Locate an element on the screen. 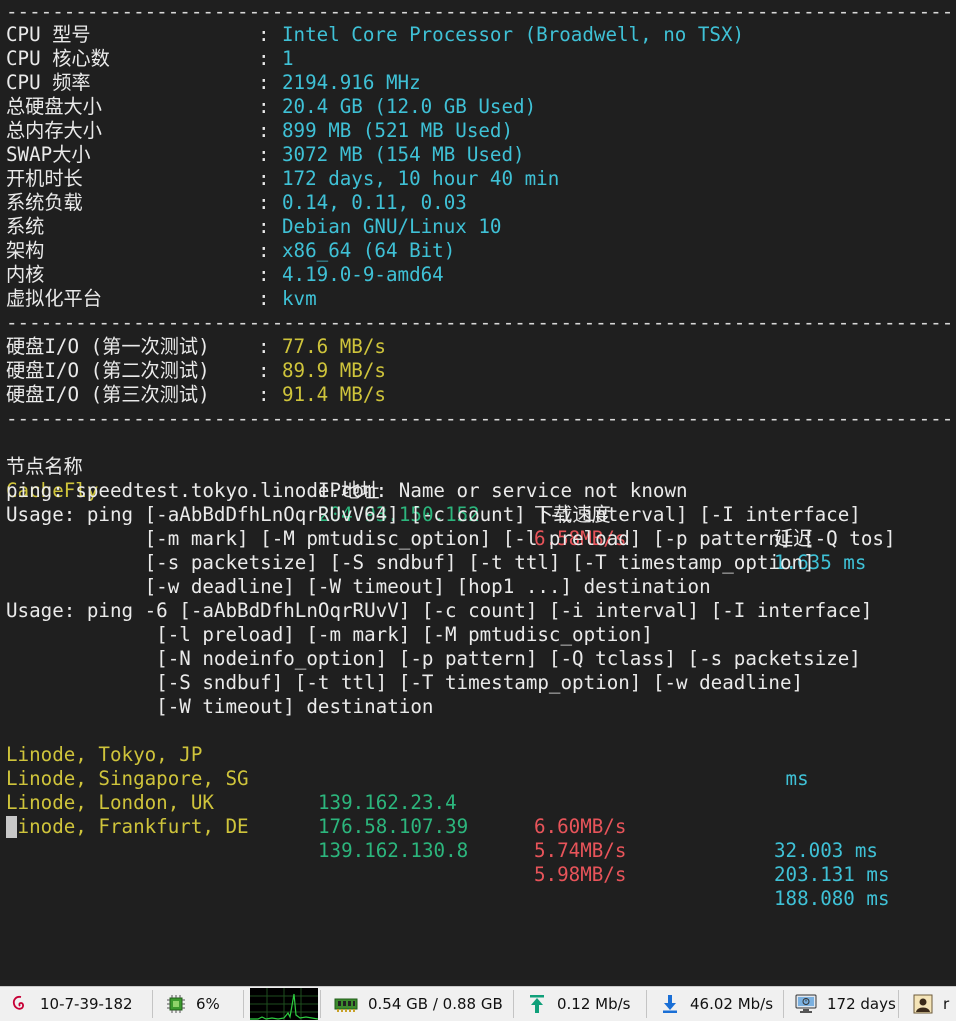  cpu-usage-label: 6% is located at coordinates (208, 1004).